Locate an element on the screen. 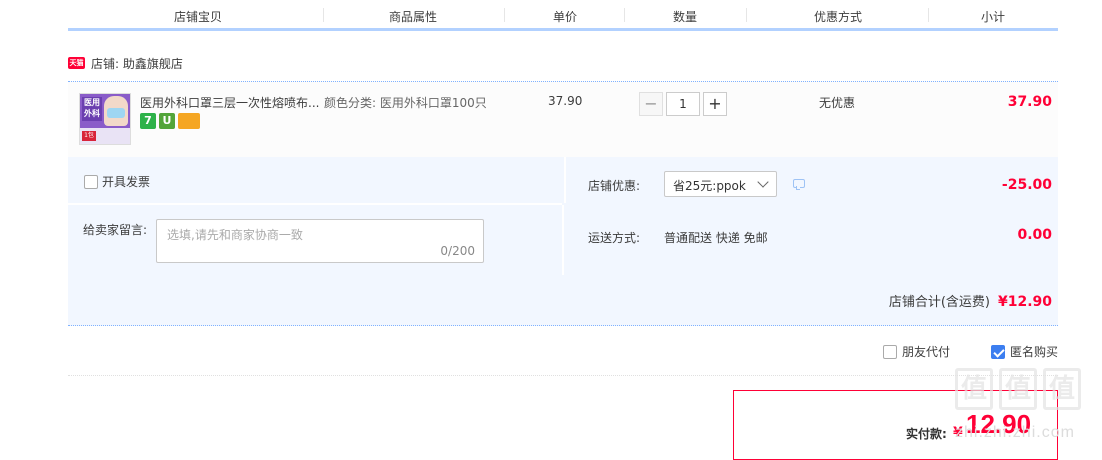 This screenshot has width=1102, height=460. quantity-stepper: − 1 + is located at coordinates (683, 104).